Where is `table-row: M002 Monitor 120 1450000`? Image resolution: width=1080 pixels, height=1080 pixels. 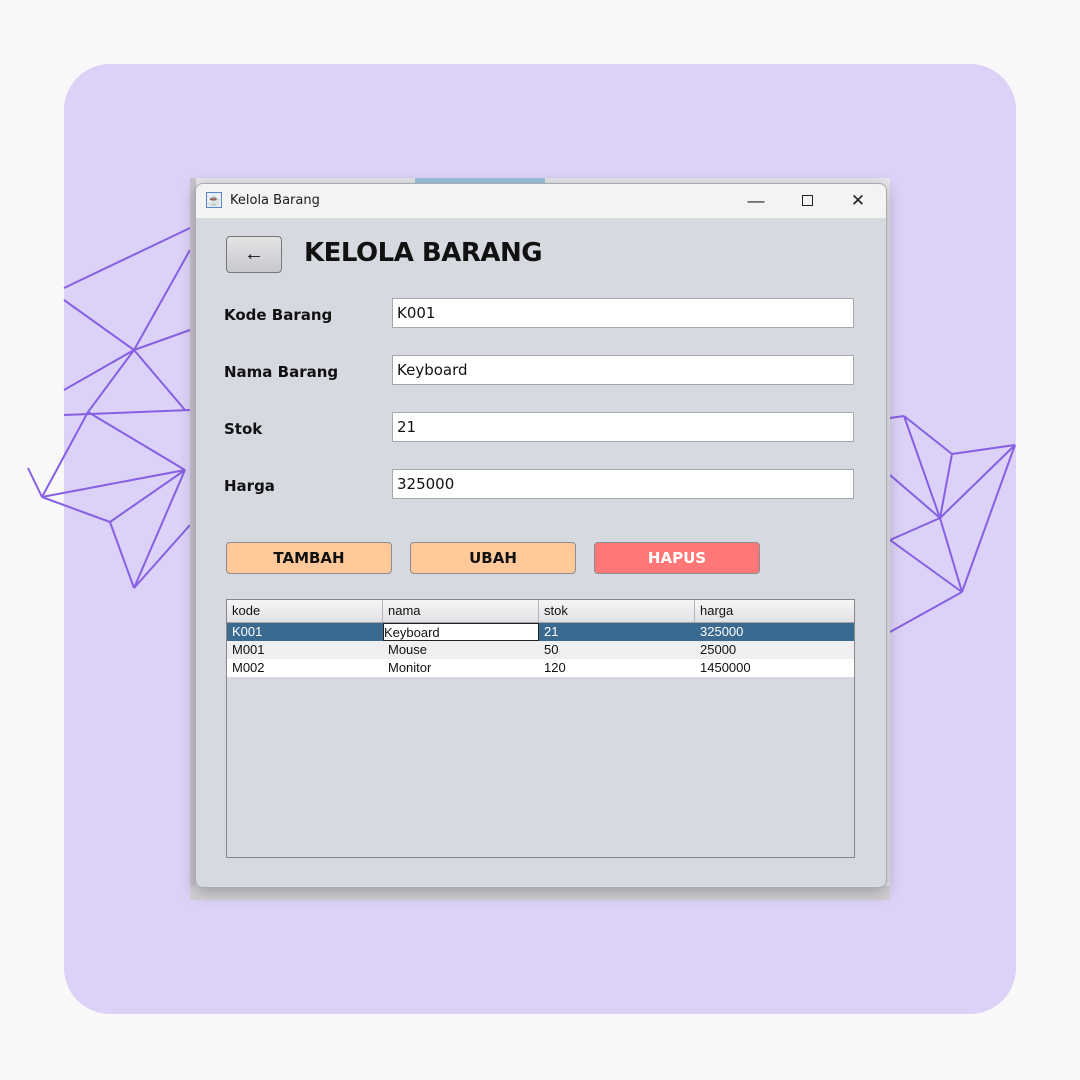 table-row: M002 Monitor 120 1450000 is located at coordinates (540, 668).